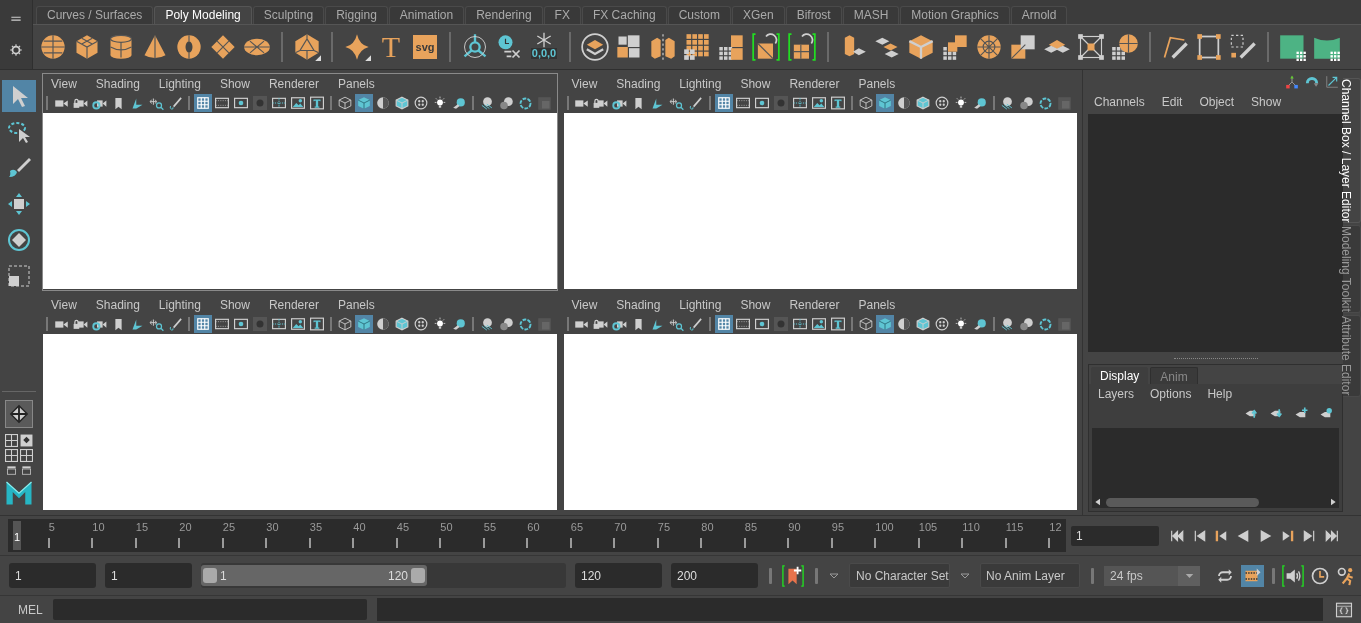 The image size is (1361, 623). I want to click on step-back-icon, so click(1200, 535).